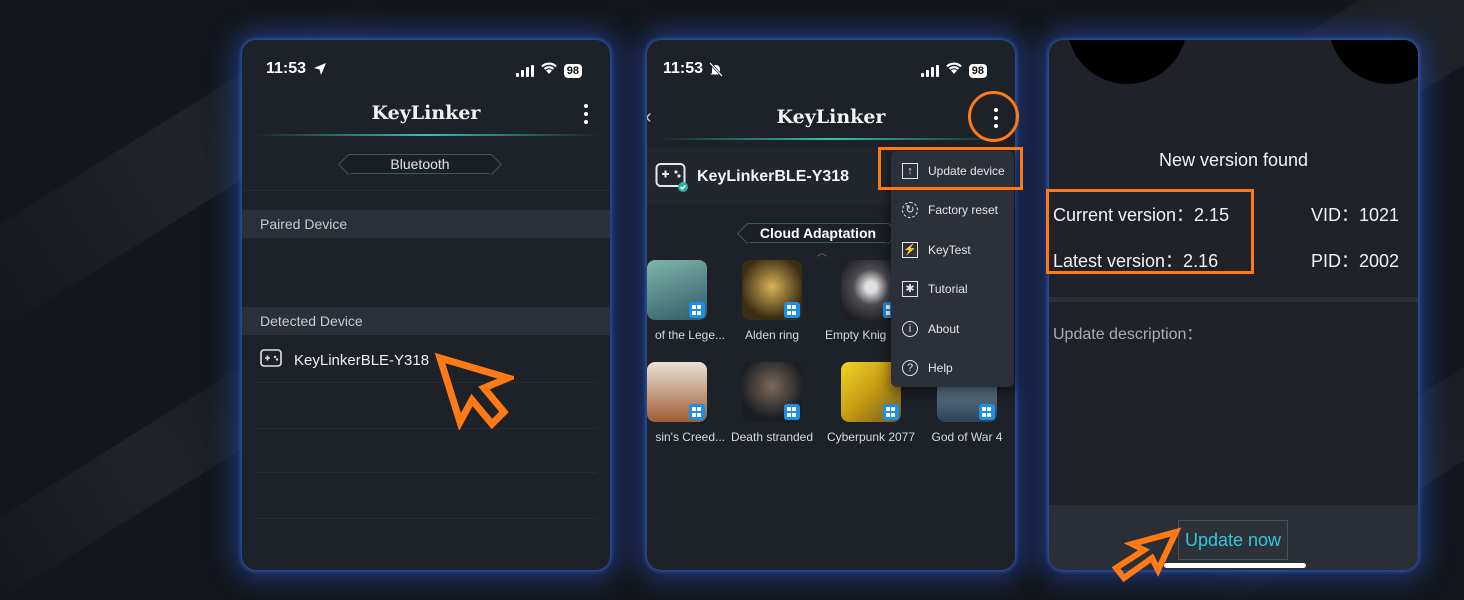 The image size is (1464, 600). Describe the element at coordinates (426, 321) in the screenshot. I see `detected-device-header: Detected Device` at that location.